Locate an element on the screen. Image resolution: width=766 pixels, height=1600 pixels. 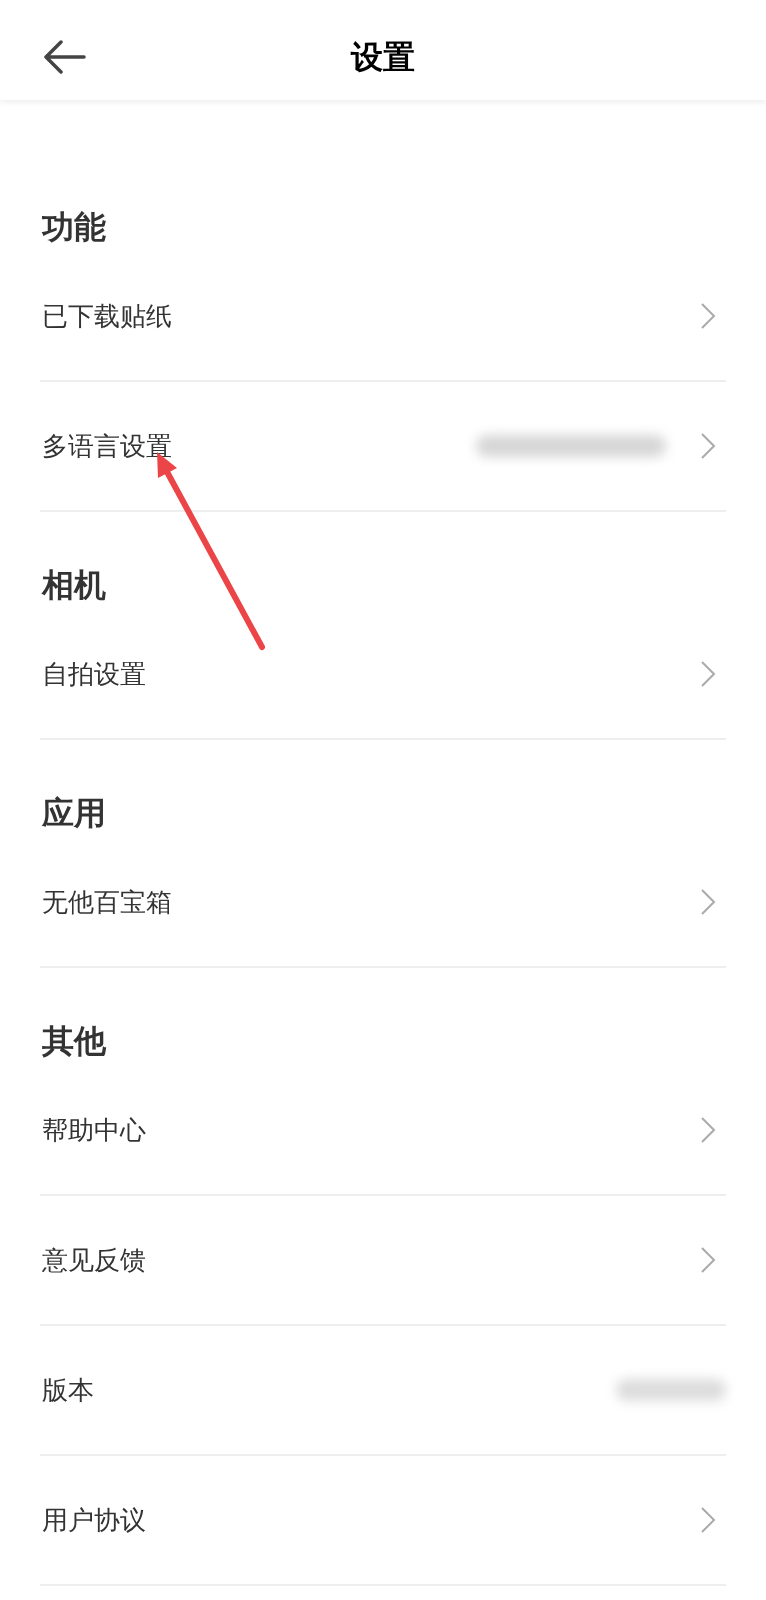
settings-row: 已下载贴纸 is located at coordinates (383, 317).